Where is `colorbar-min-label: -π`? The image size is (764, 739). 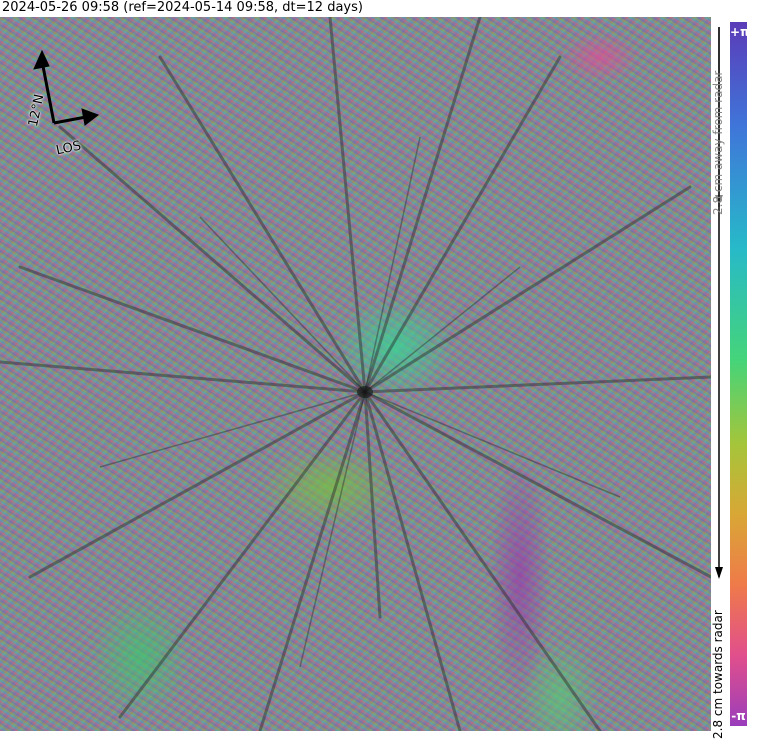 colorbar-min-label: -π is located at coordinates (738, 716).